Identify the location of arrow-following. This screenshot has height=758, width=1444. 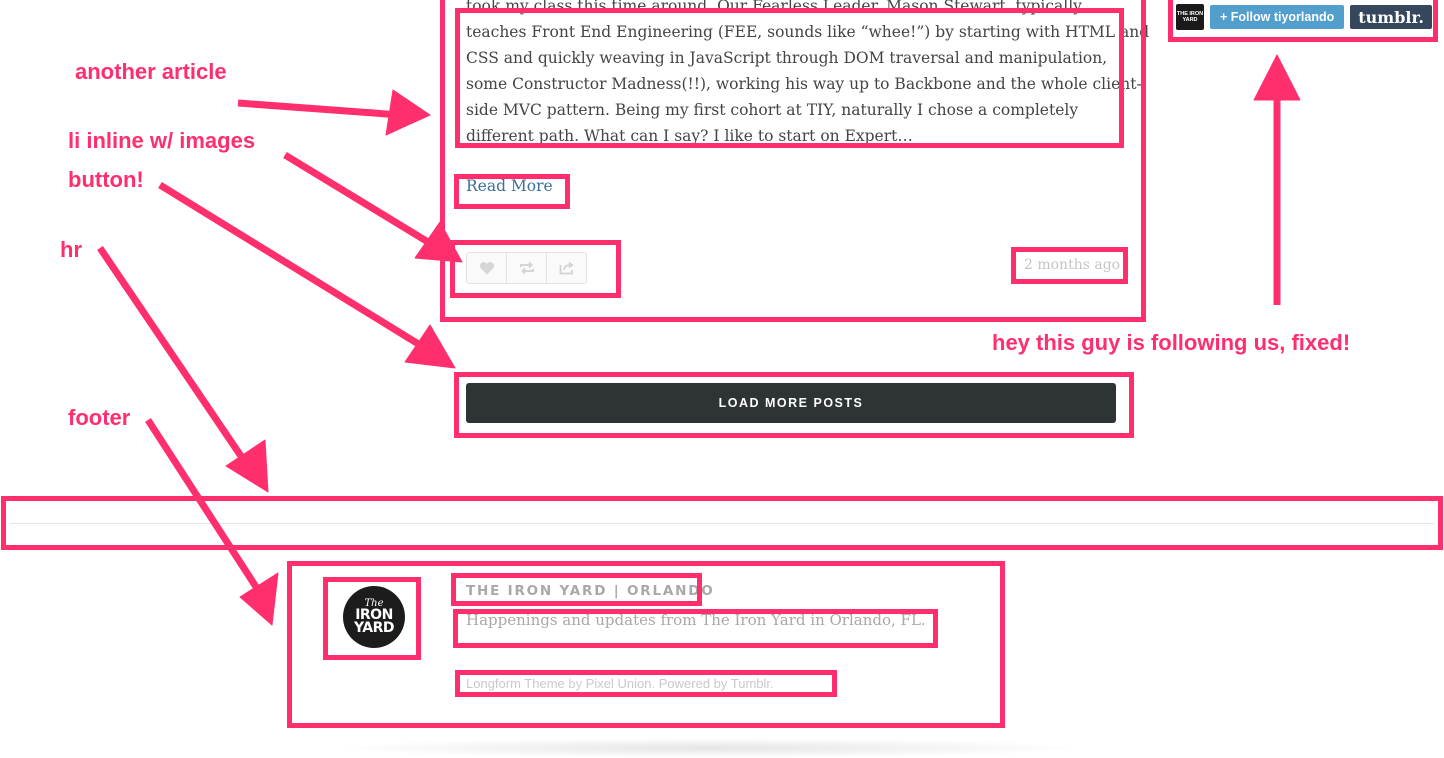
(1277, 179).